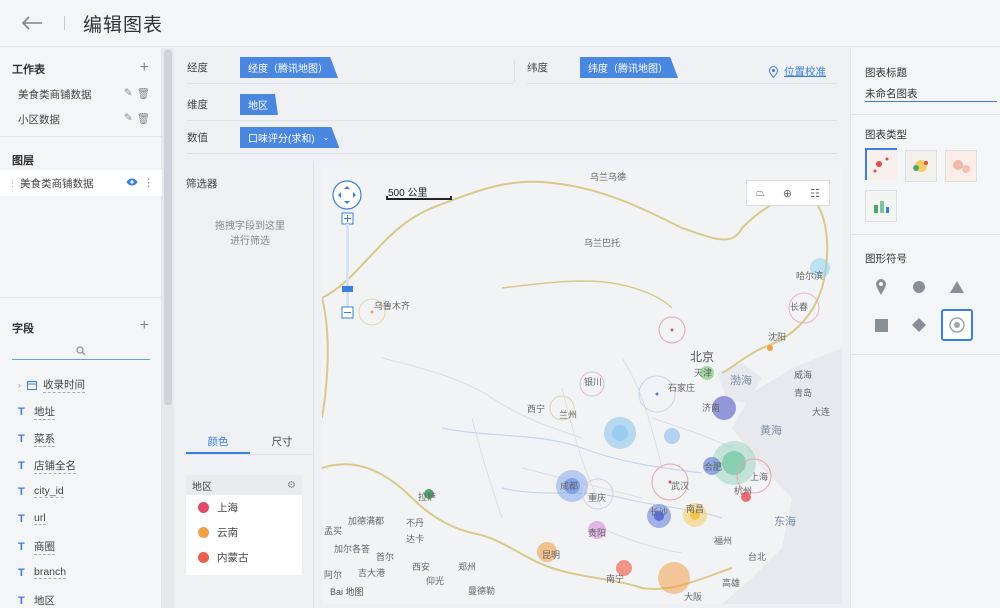 The width and height of the screenshot is (1000, 608). What do you see at coordinates (36, 600) in the screenshot?
I see `field-item: T 地区` at bounding box center [36, 600].